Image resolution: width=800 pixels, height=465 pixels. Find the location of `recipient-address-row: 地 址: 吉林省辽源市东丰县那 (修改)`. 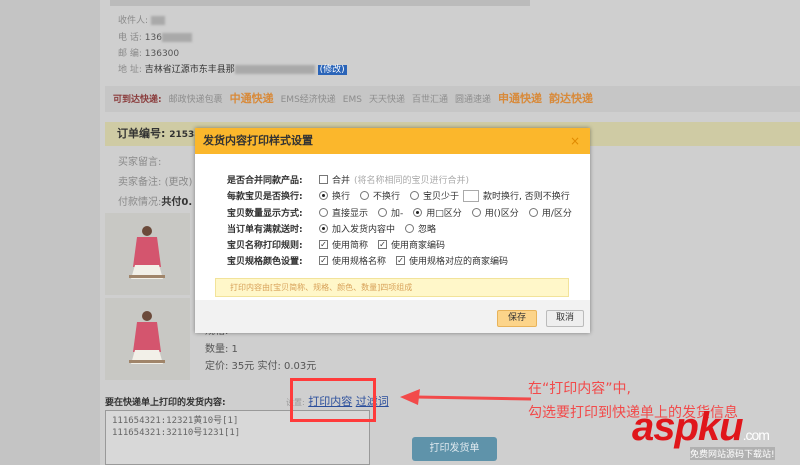

recipient-address-row: 地 址: 吉林省辽源市东丰县那 (修改) is located at coordinates (232, 70).